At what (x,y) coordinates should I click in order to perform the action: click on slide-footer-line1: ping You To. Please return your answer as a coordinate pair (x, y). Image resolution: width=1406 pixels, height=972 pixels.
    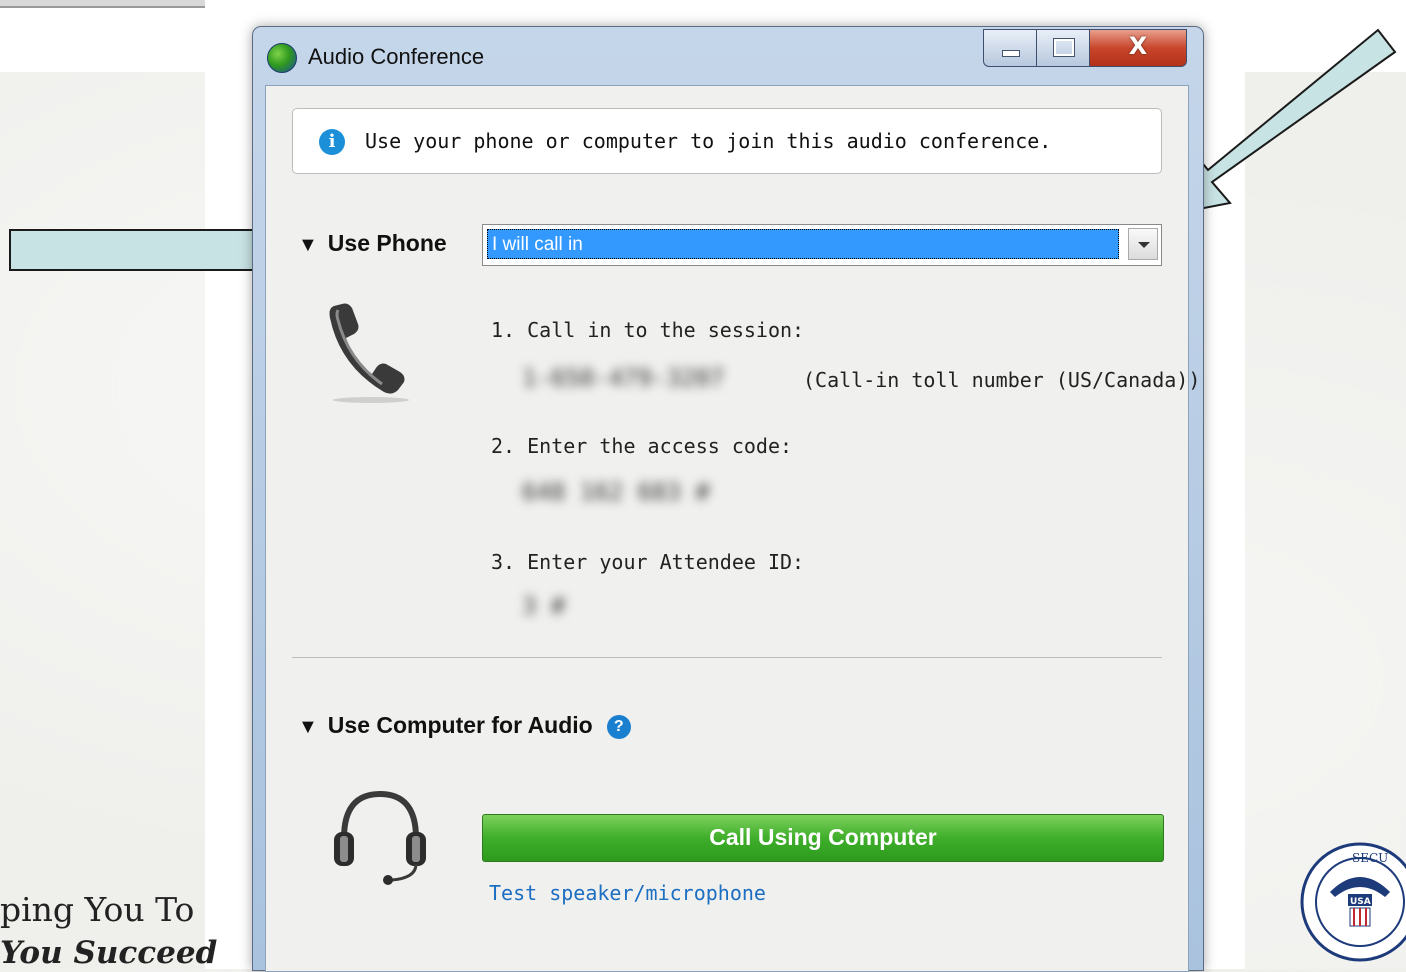
    Looking at the image, I should click on (97, 909).